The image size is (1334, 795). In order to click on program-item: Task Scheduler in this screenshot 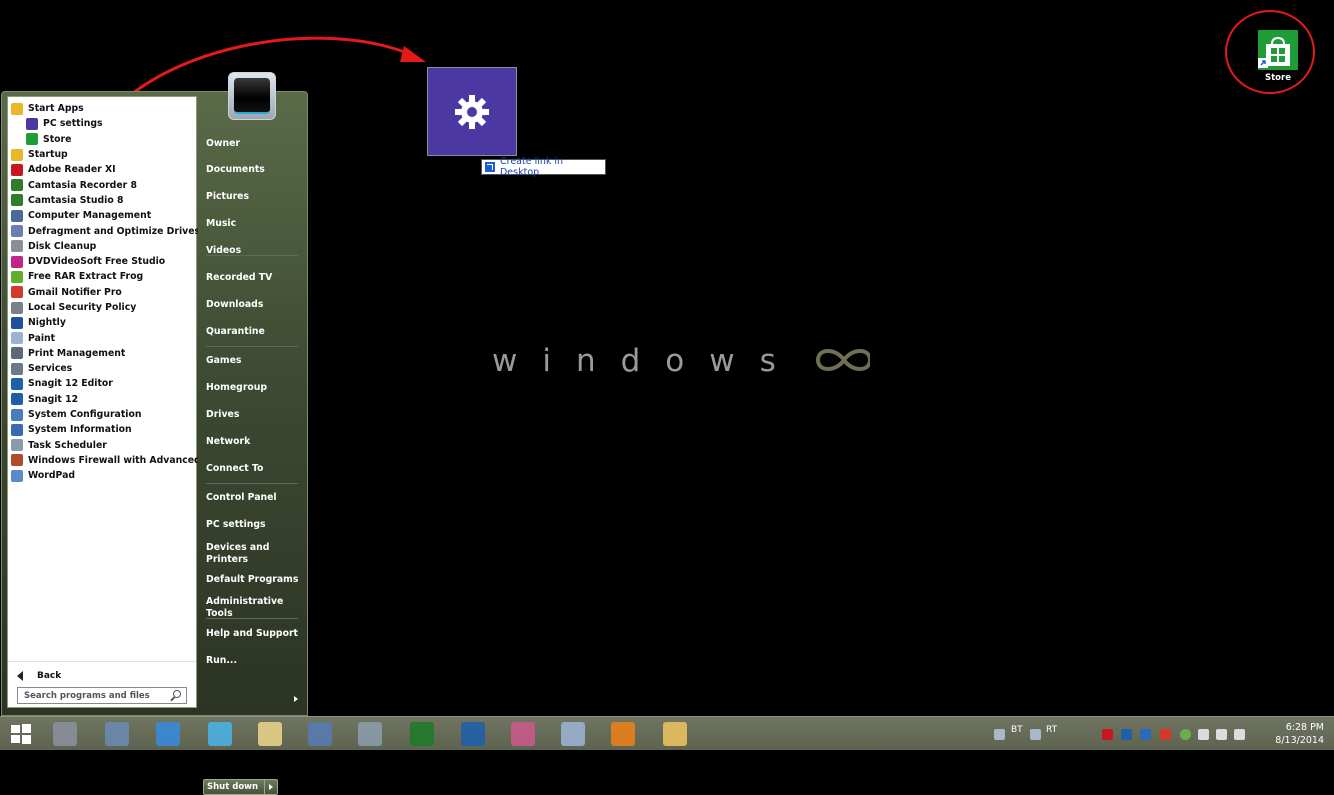, I will do `click(103, 445)`.